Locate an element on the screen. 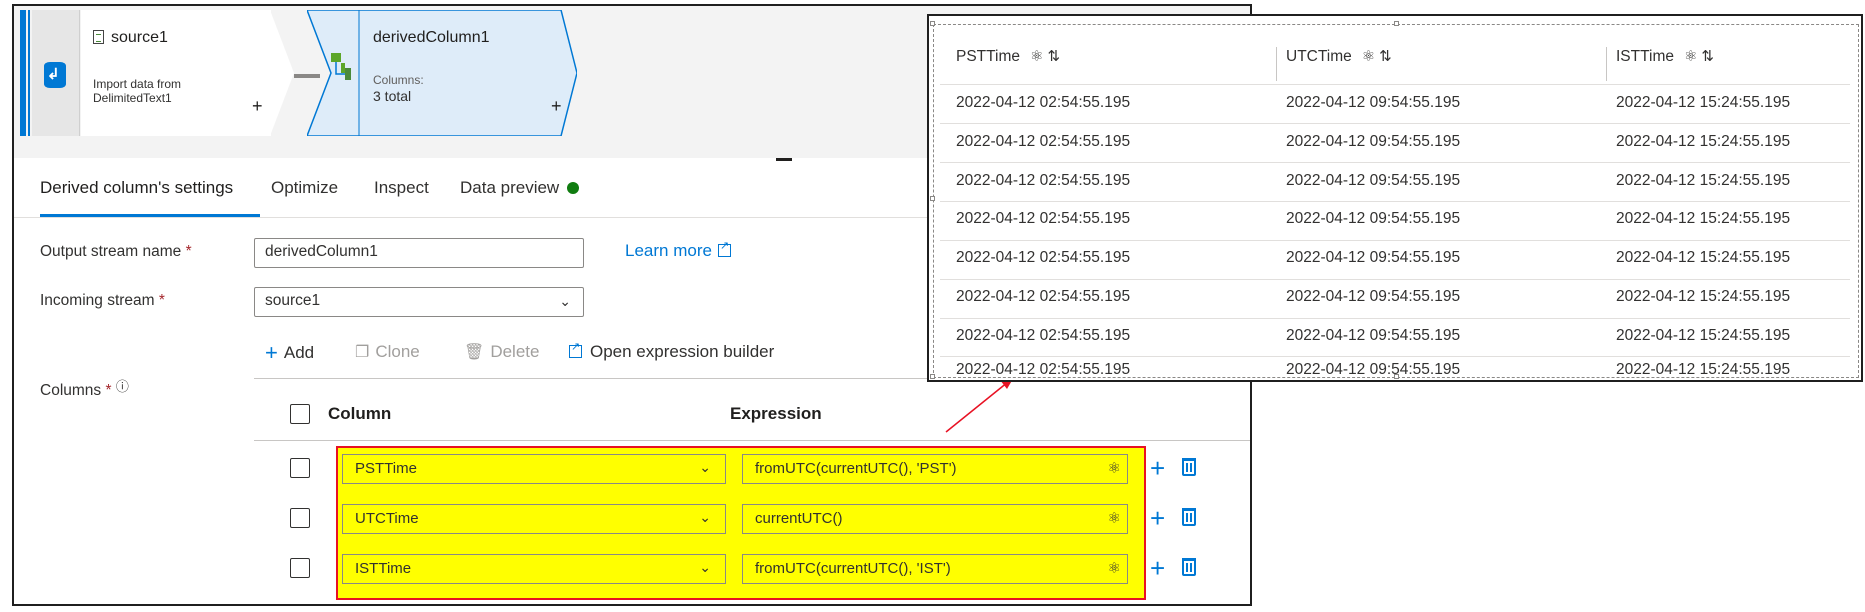  preview-header-isttime: ISTTime ⚛⇅ is located at coordinates (1667, 56).